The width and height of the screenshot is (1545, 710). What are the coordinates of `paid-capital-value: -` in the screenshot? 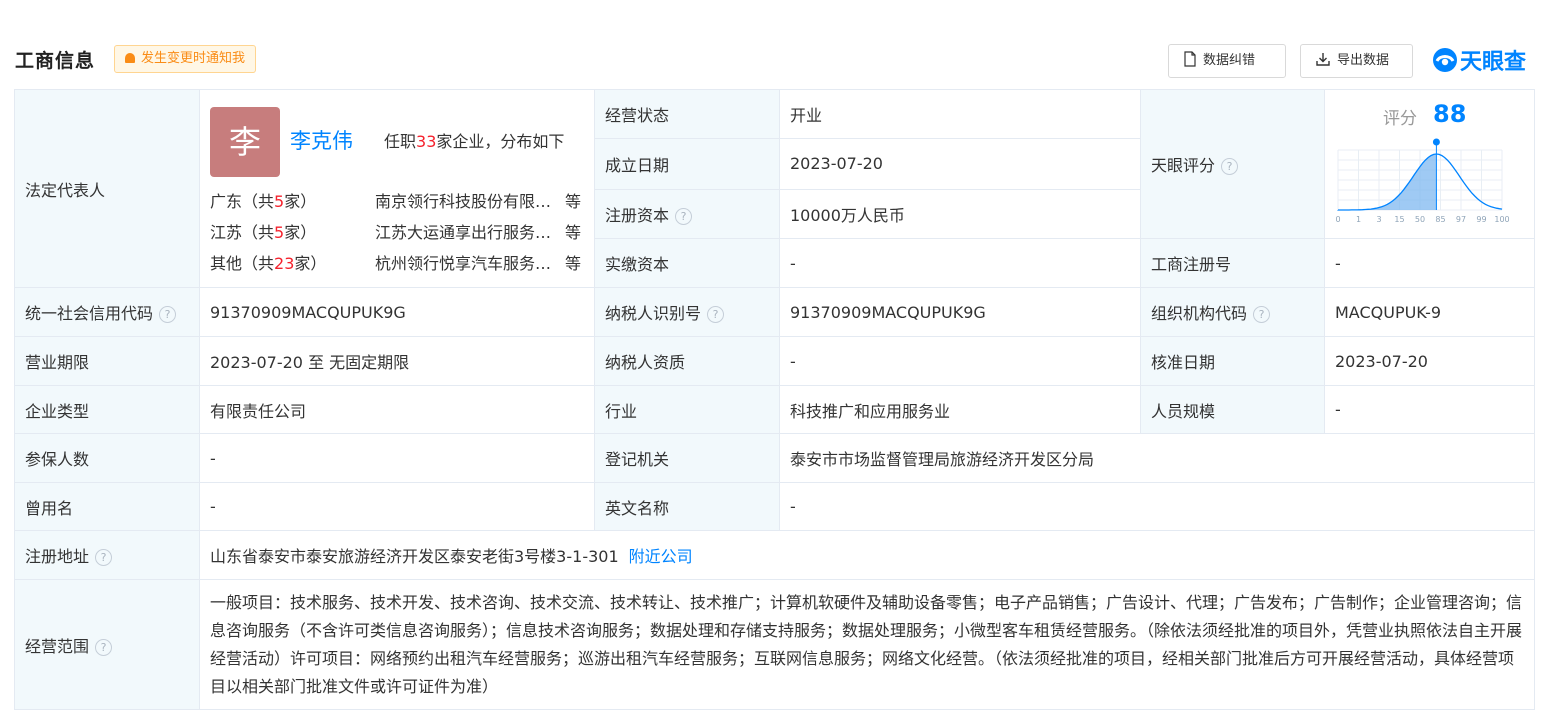 It's located at (960, 263).